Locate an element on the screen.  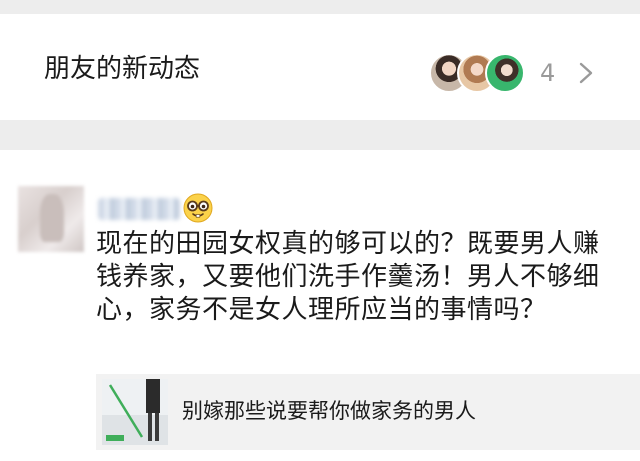
friend-avatars is located at coordinates (477, 73).